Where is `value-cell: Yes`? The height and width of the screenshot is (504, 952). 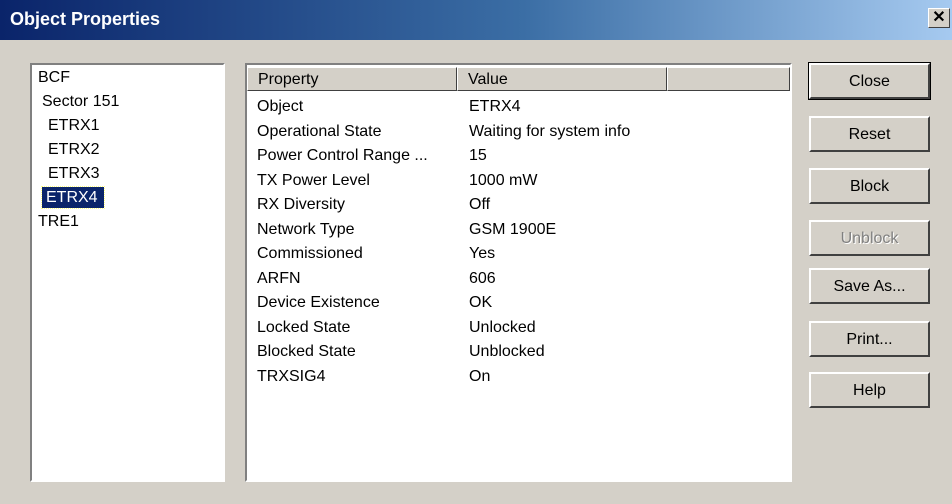 value-cell: Yes is located at coordinates (482, 253).